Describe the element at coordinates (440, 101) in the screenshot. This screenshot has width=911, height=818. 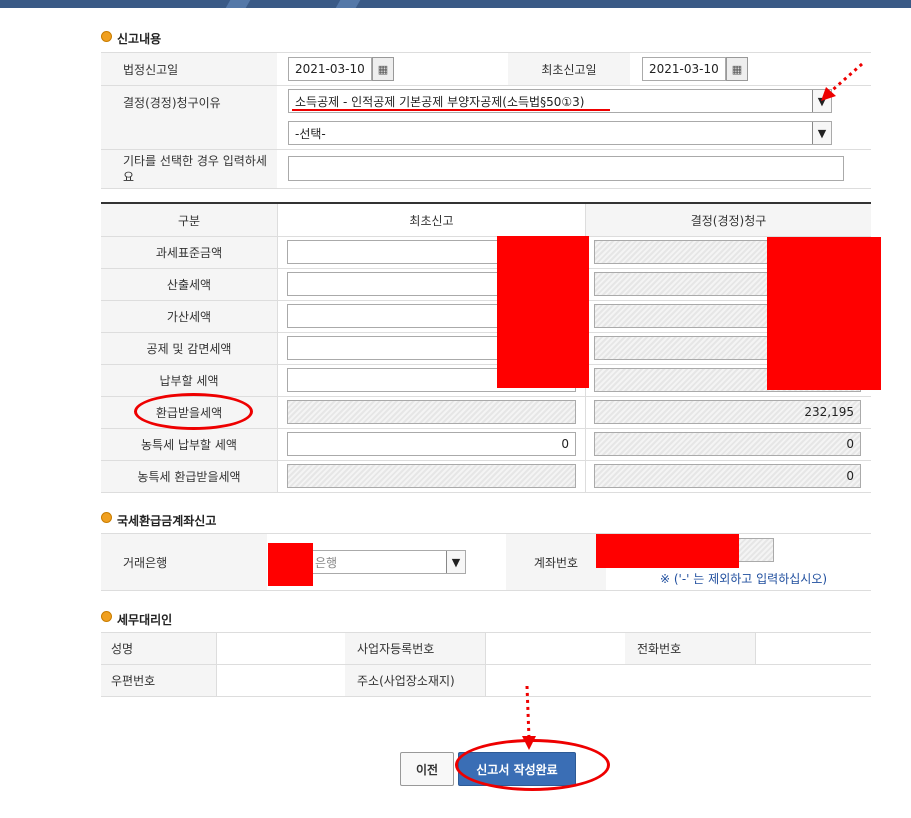
I see `reason-select-value: 소득공제 - 인적공제 기본공제 부양자공제(소득법§50①3)` at that location.